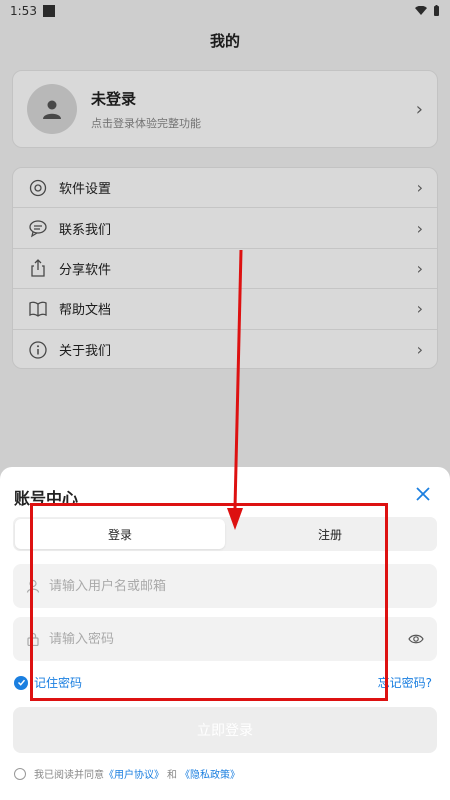 Image resolution: width=450 pixels, height=800 pixels. Describe the element at coordinates (416, 639) in the screenshot. I see `eye-icon` at that location.